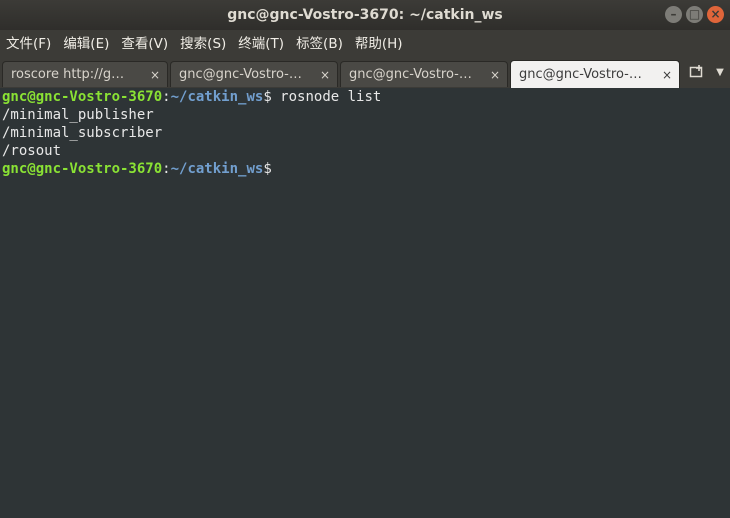  Describe the element at coordinates (203, 44) in the screenshot. I see `menu-search: 搜索(S)` at that location.